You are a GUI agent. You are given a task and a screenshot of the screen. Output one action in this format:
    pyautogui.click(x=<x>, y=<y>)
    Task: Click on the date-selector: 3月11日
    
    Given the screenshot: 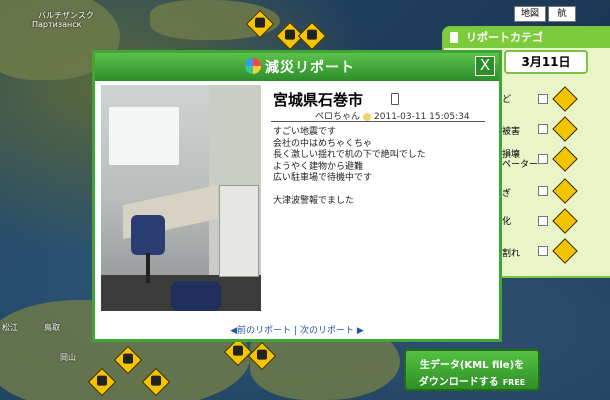 What is the action you would take?
    pyautogui.click(x=546, y=62)
    